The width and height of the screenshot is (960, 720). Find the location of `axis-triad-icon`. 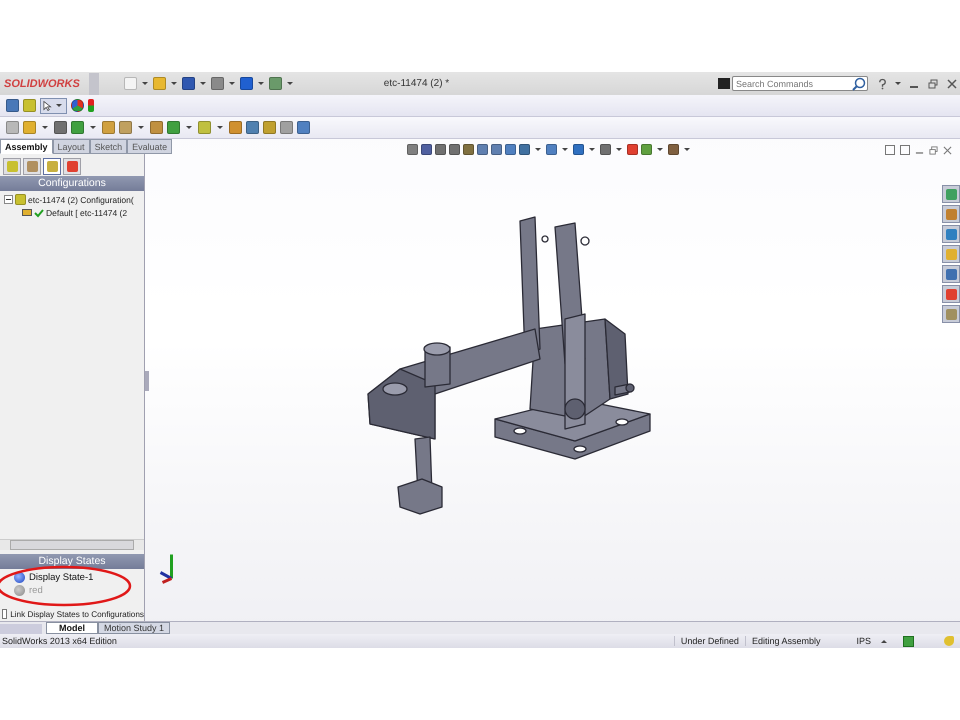

axis-triad-icon is located at coordinates (166, 568).